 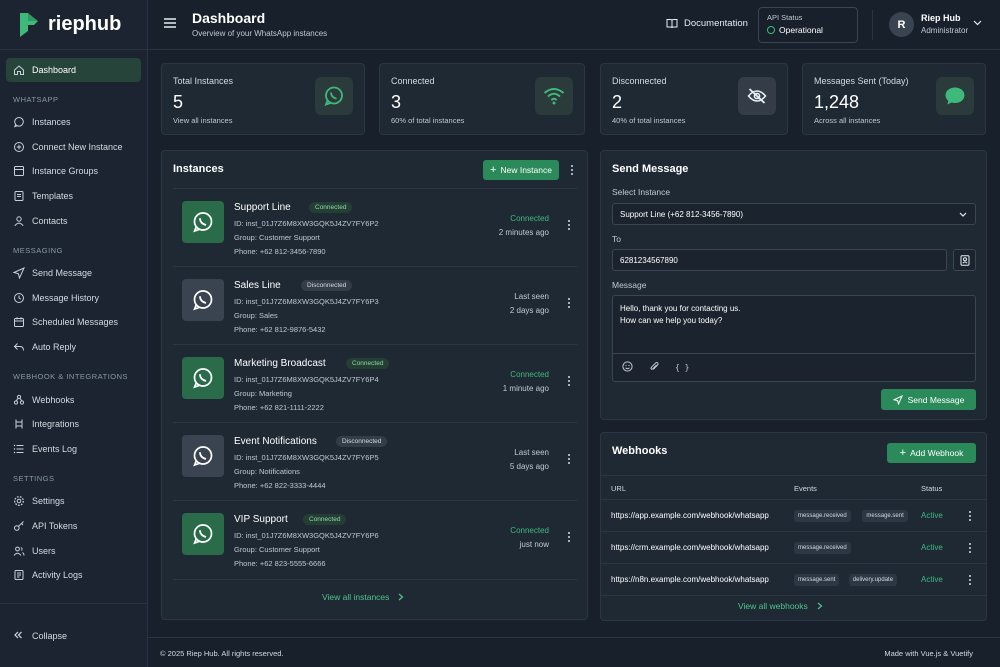 What do you see at coordinates (773, 606) in the screenshot?
I see `view-all-webhooks-label: View all webhooks` at bounding box center [773, 606].